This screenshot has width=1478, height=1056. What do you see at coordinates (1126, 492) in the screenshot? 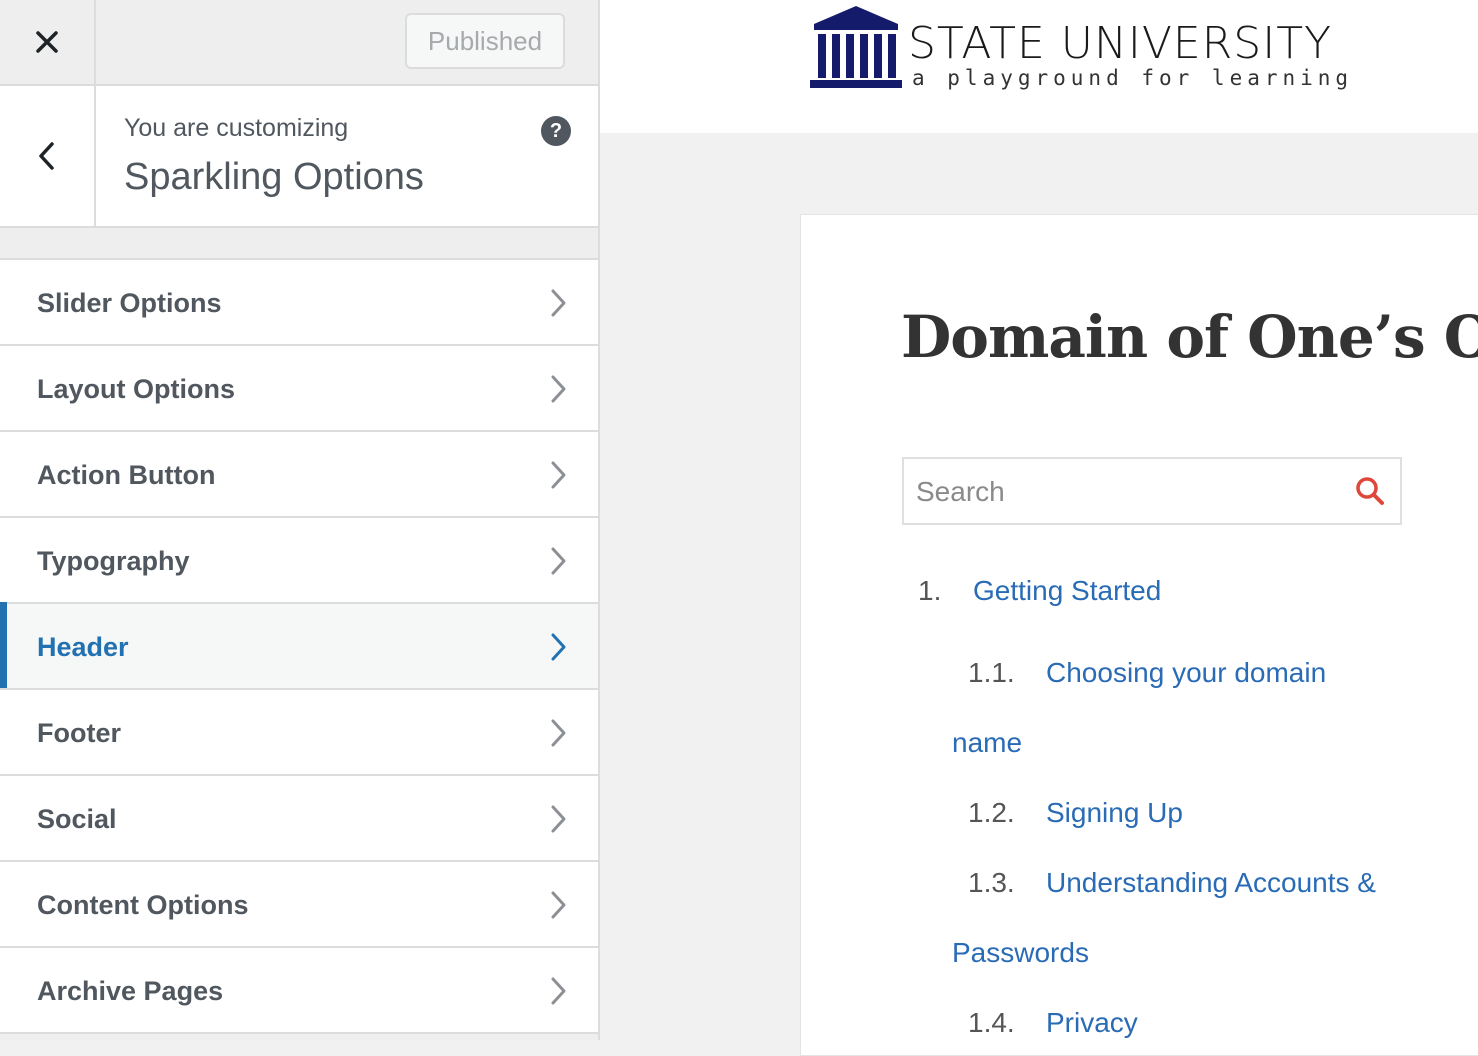
I see `search-input` at bounding box center [1126, 492].